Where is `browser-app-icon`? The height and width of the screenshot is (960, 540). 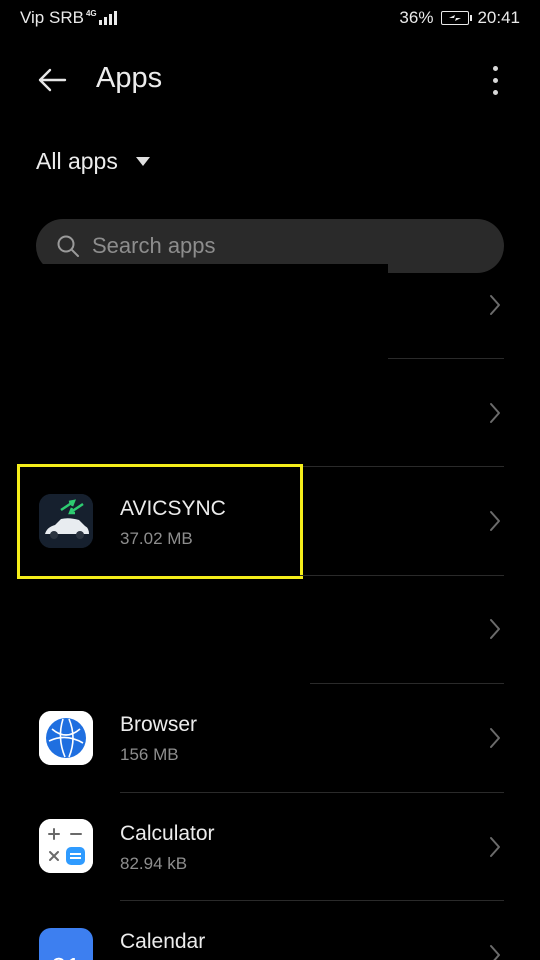
browser-app-icon is located at coordinates (66, 738).